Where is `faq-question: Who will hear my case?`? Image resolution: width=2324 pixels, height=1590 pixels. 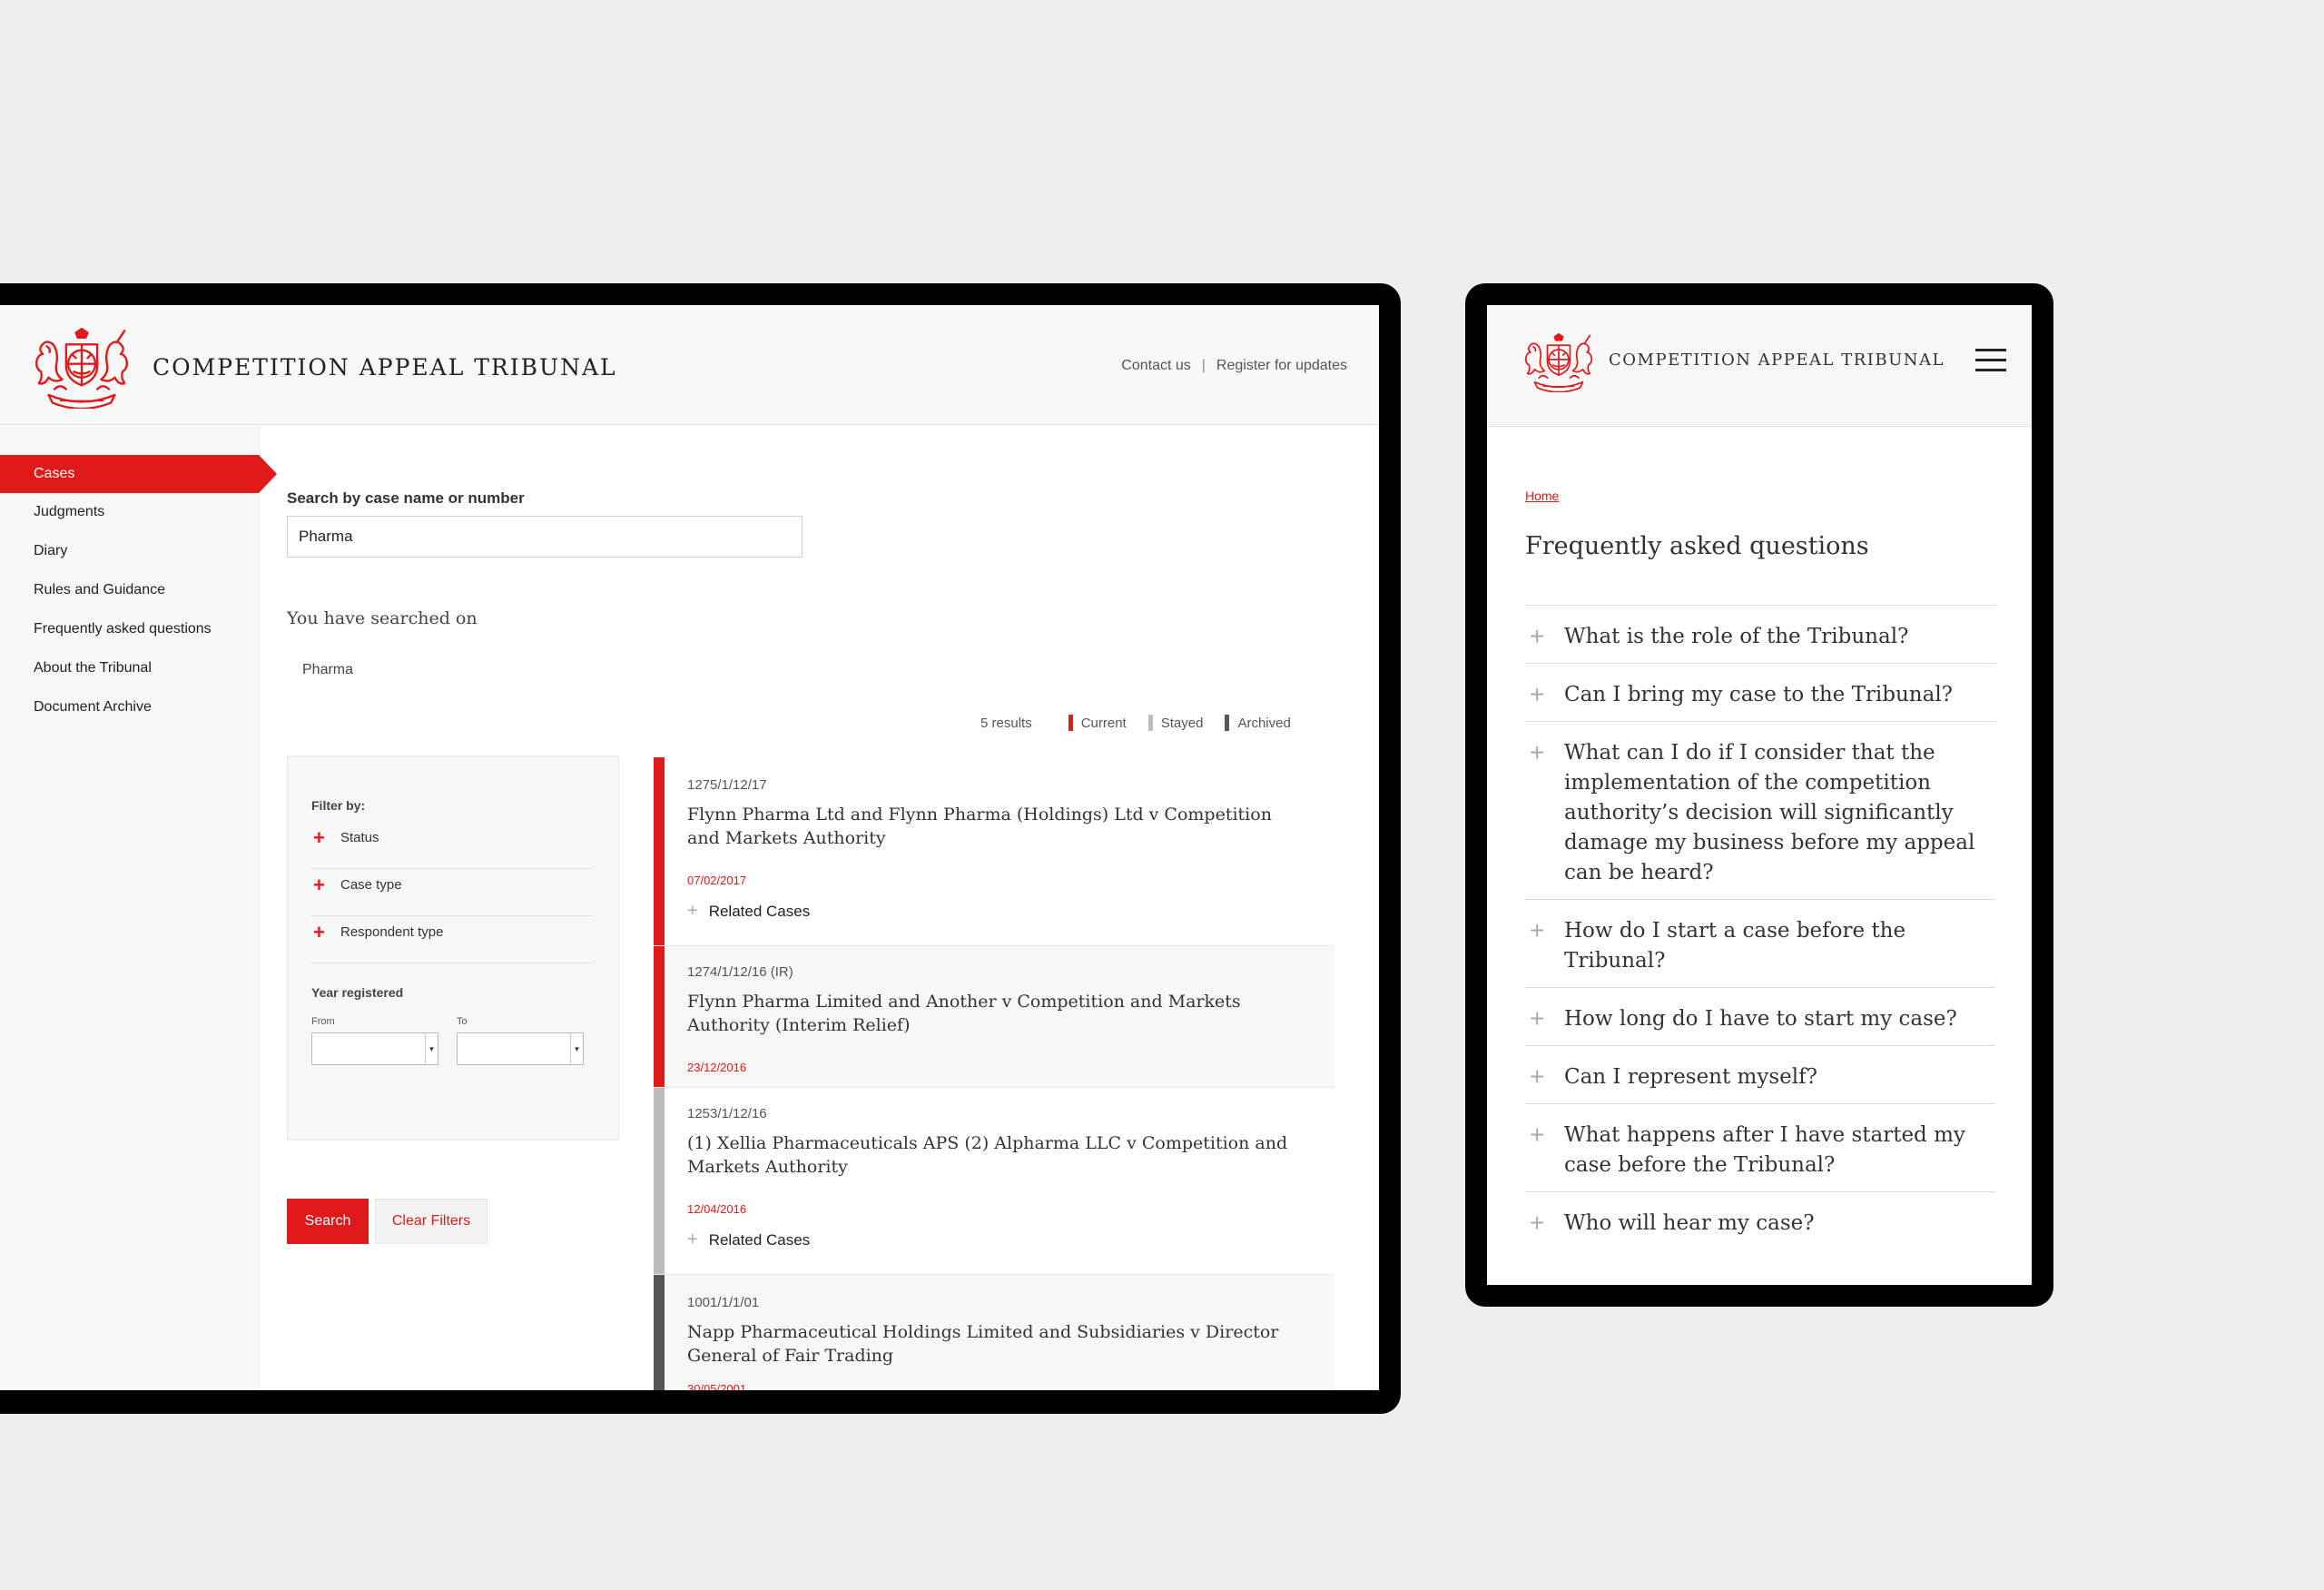
faq-question: Who will hear my case? is located at coordinates (1689, 1223).